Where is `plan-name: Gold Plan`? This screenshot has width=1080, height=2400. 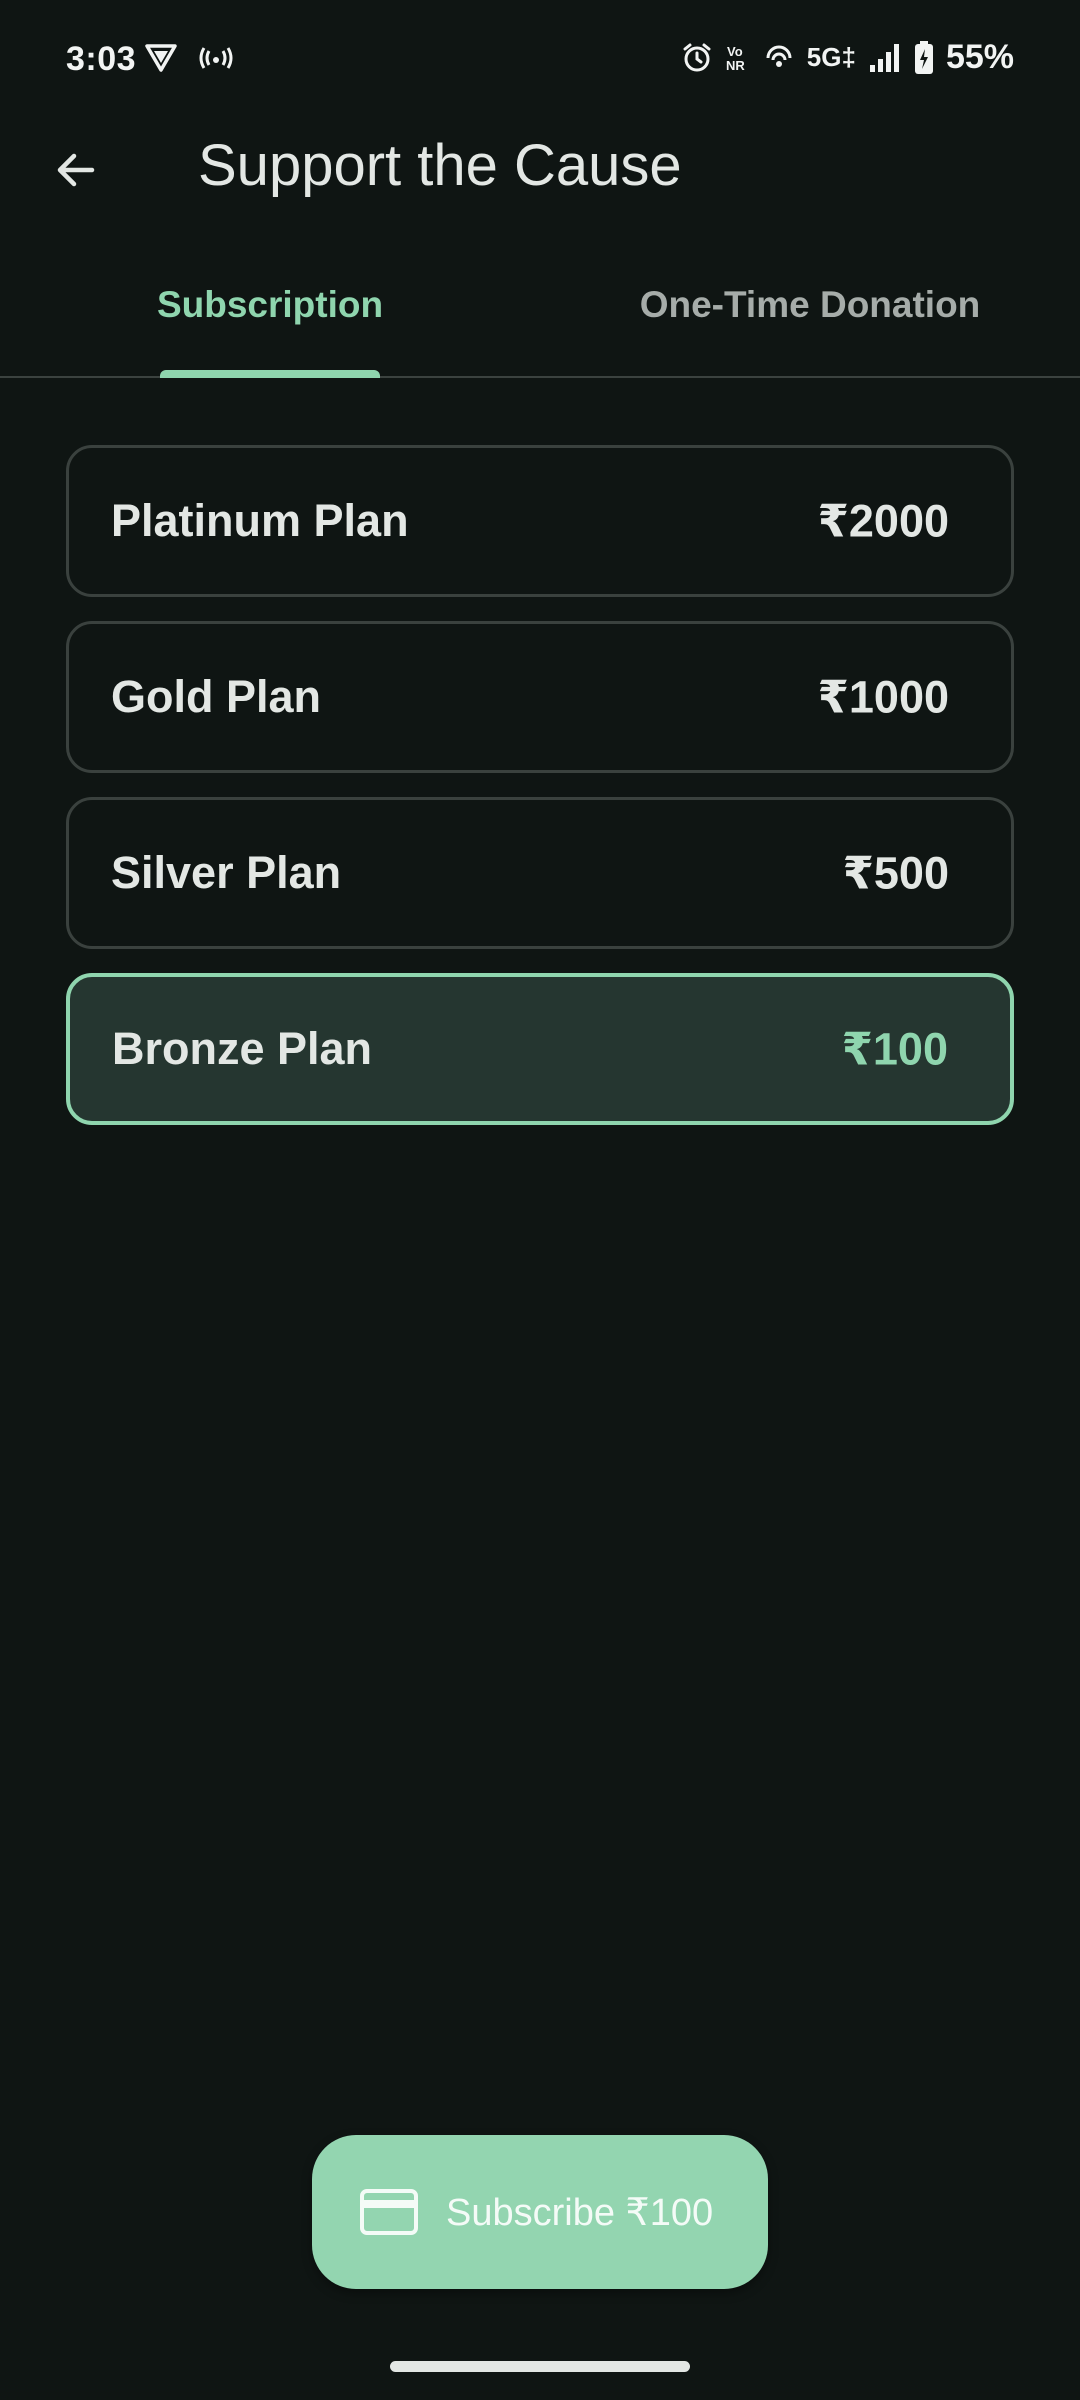
plan-name: Gold Plan is located at coordinates (216, 696).